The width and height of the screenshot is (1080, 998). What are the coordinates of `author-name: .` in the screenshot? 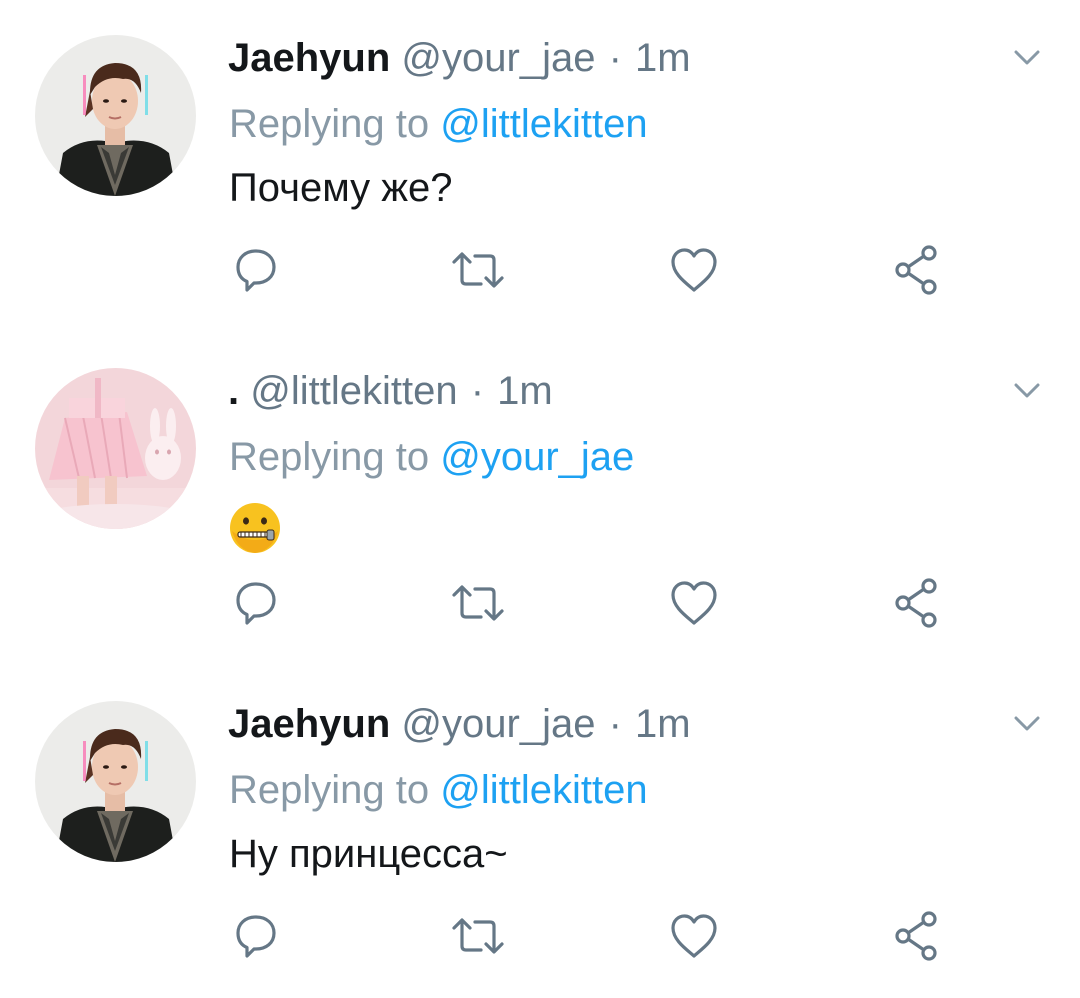 It's located at (233, 391).